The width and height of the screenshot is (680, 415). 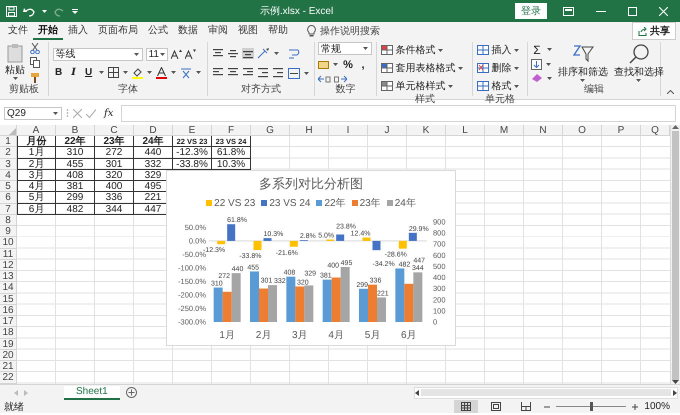 What do you see at coordinates (504, 130) in the screenshot?
I see `column-header: M` at bounding box center [504, 130].